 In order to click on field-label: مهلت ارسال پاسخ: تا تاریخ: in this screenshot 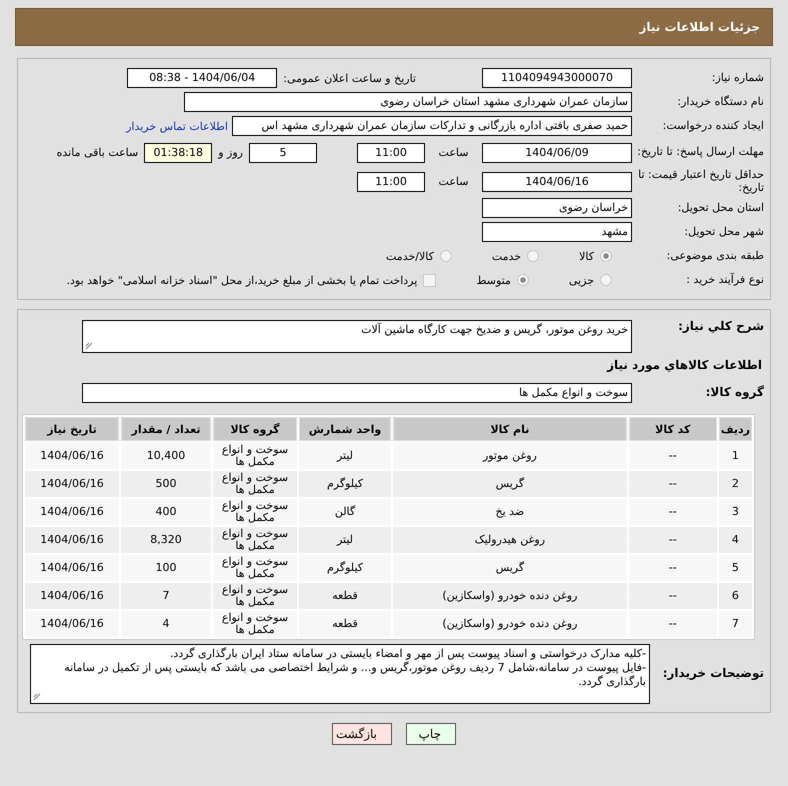, I will do `click(700, 152)`.